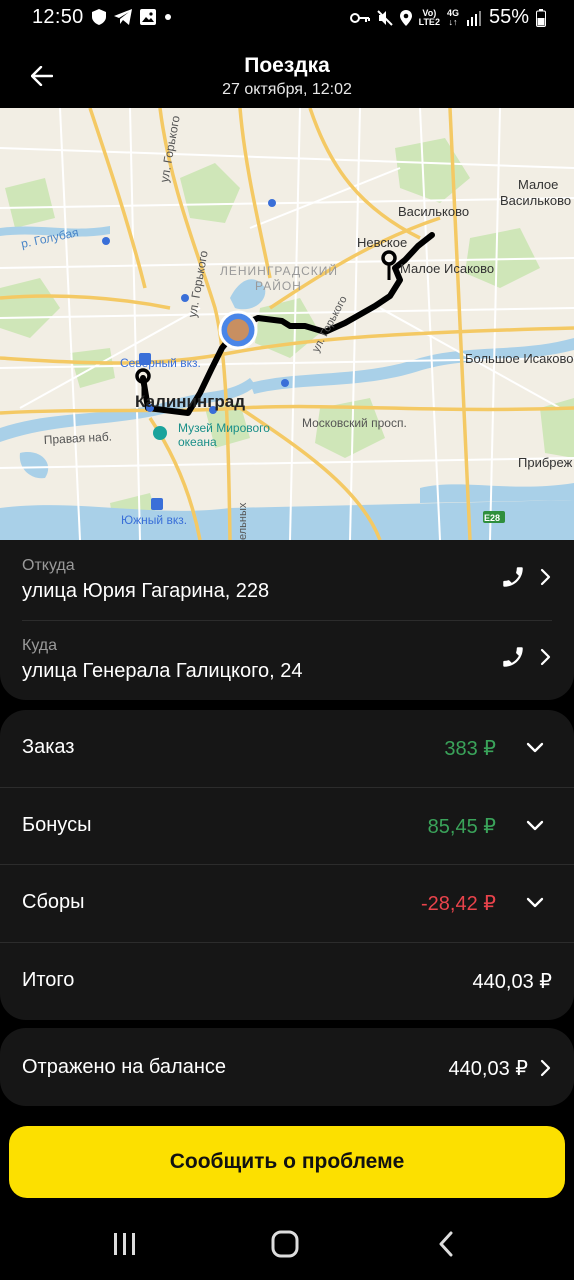  Describe the element at coordinates (148, 17) in the screenshot. I see `gallery-icon` at that location.